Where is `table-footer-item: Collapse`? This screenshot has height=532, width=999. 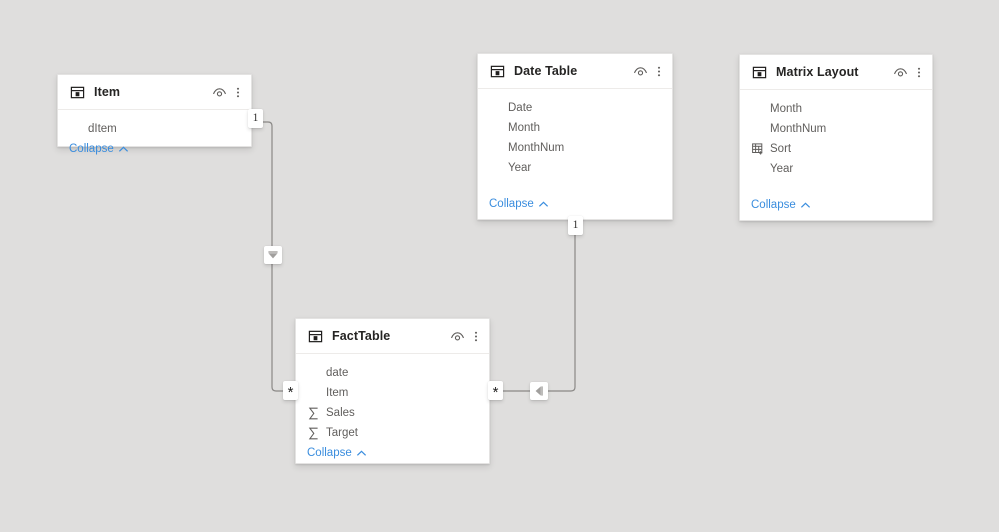 table-footer-item: Collapse is located at coordinates (154, 151).